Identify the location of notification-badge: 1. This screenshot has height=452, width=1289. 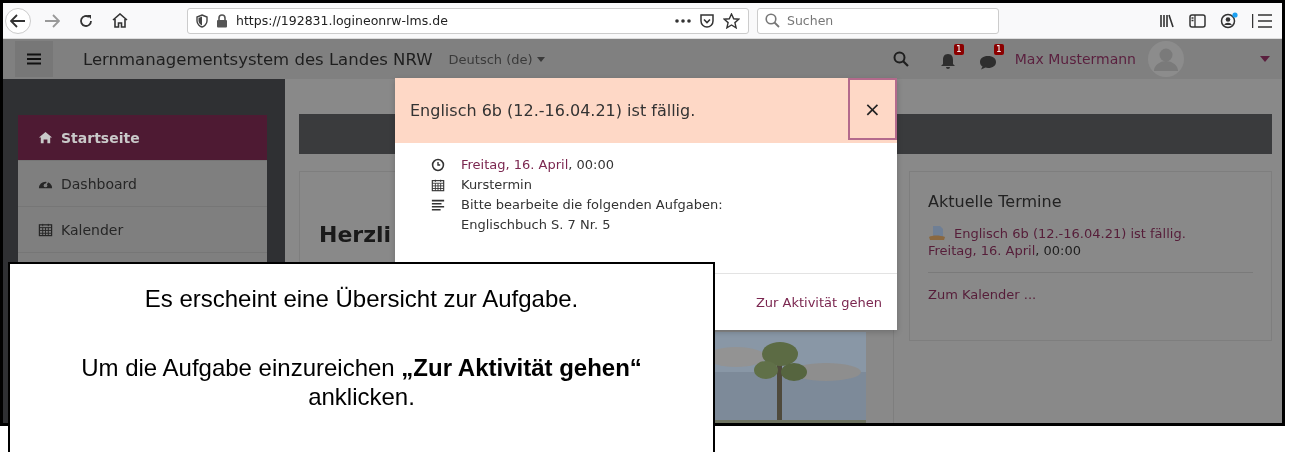
(959, 49).